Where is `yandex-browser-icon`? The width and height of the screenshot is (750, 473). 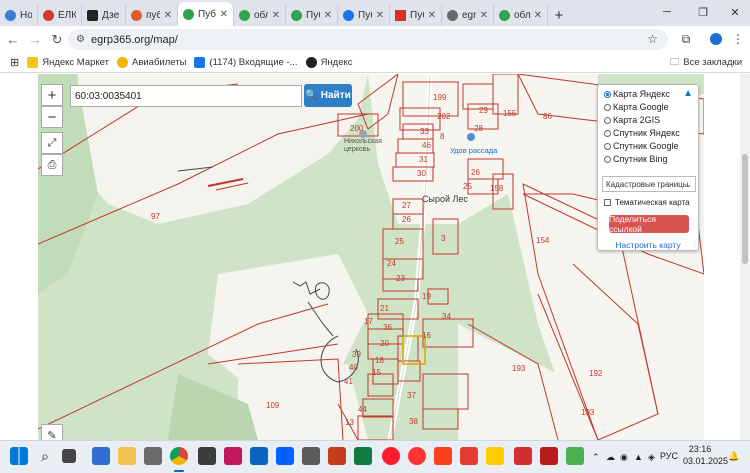 yandex-browser-icon is located at coordinates (417, 456).